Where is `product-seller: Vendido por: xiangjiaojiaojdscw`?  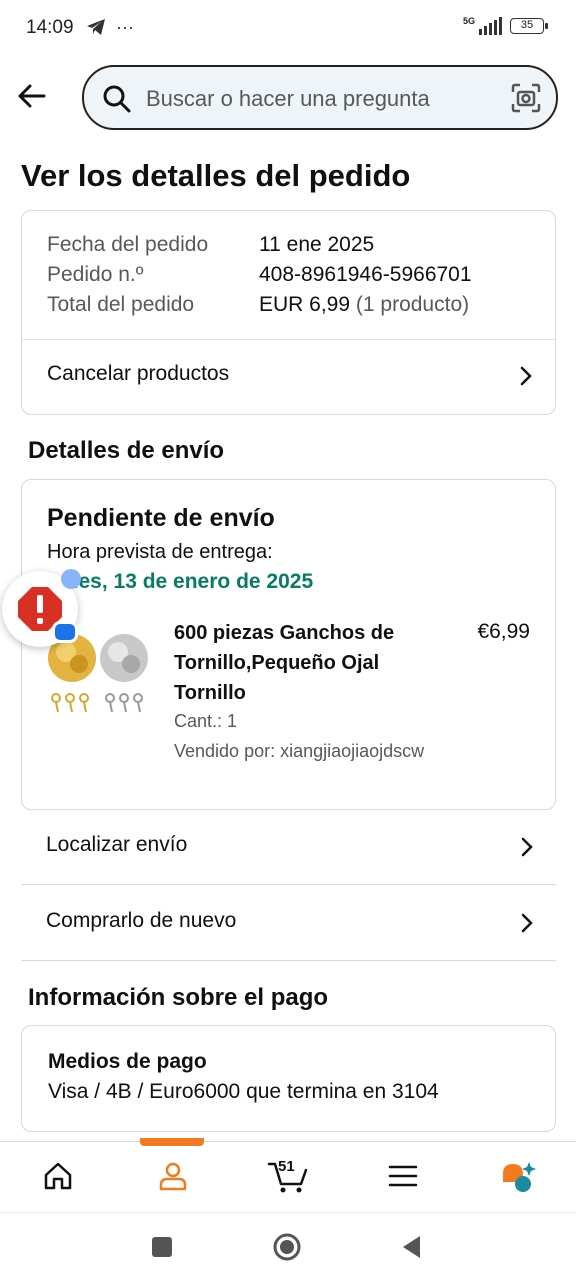 product-seller: Vendido por: xiangjiaojiaojdscw is located at coordinates (299, 751).